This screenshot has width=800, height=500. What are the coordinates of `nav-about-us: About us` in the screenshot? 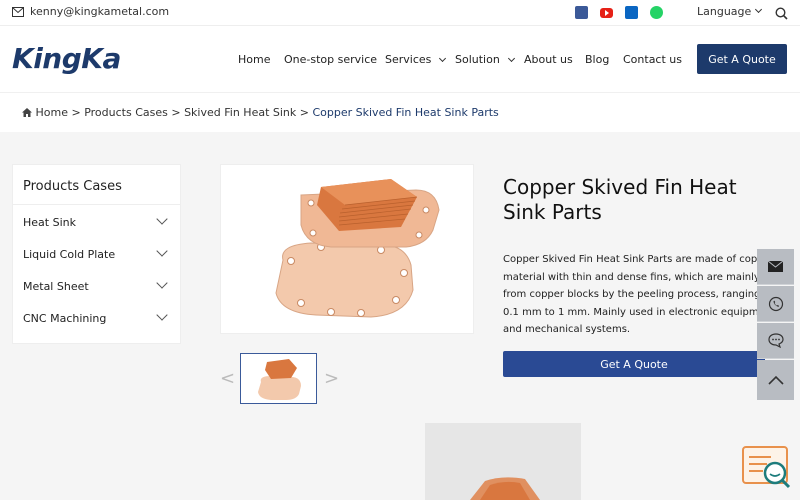 It's located at (548, 59).